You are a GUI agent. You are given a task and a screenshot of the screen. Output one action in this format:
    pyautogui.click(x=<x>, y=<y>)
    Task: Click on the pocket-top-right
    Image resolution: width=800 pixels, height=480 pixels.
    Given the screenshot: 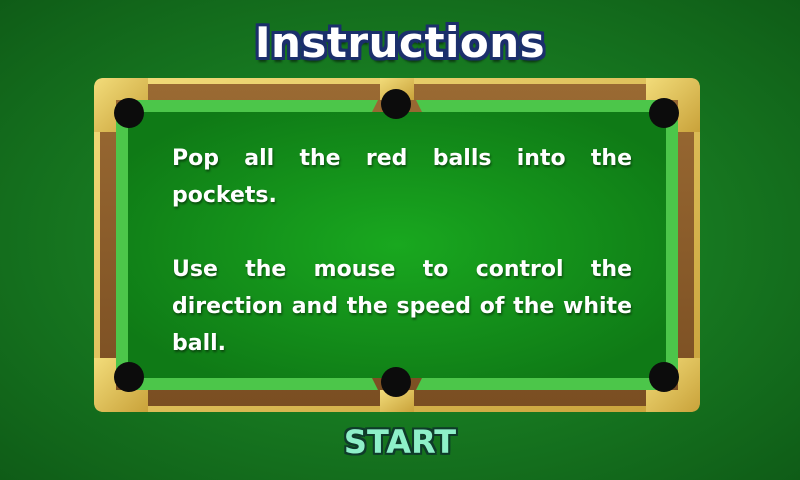 What is the action you would take?
    pyautogui.click(x=664, y=113)
    